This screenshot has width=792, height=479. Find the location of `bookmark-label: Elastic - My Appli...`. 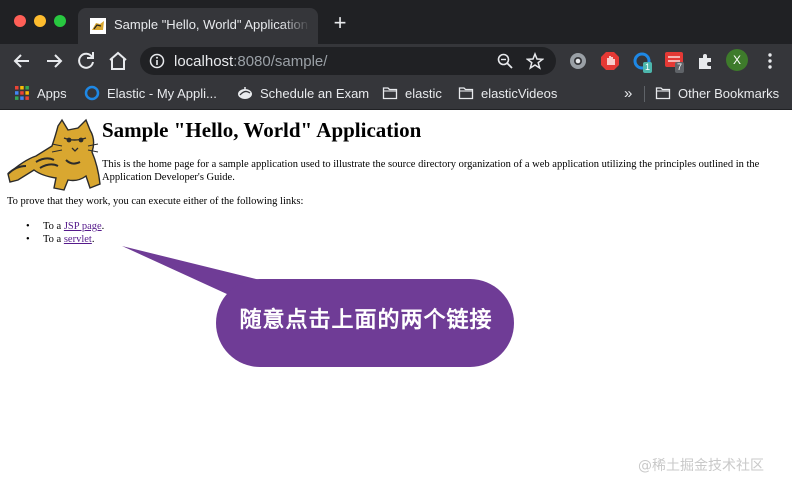

bookmark-label: Elastic - My Appli... is located at coordinates (162, 93).